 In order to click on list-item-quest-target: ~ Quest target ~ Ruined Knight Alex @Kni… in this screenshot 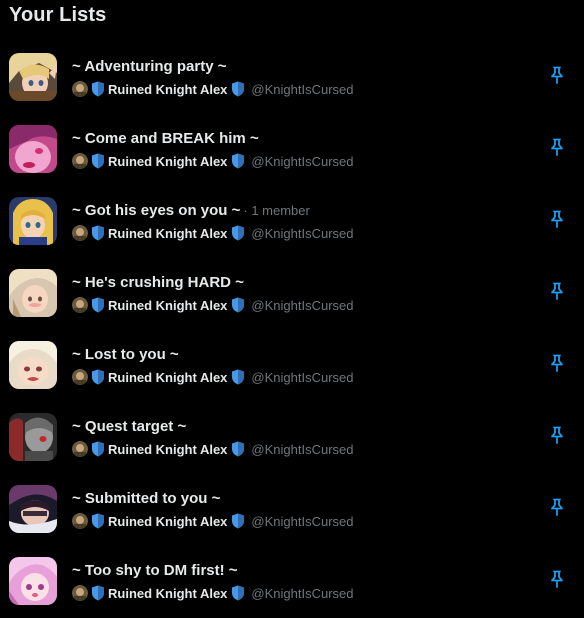, I will do `click(292, 449)`.